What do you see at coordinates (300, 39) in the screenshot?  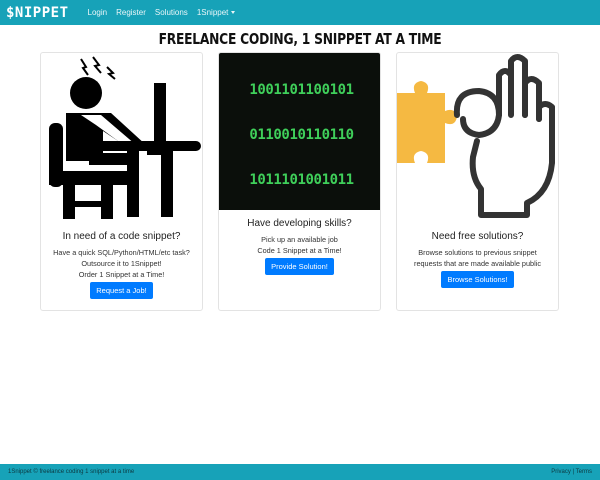 I see `page-title: FREELANCE CODING, 1 SNIPPET AT A TIME` at bounding box center [300, 39].